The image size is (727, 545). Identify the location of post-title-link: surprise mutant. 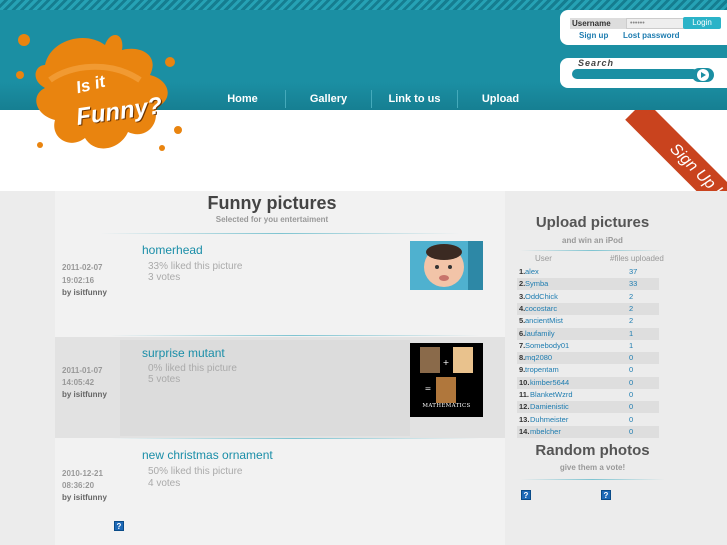
(183, 353).